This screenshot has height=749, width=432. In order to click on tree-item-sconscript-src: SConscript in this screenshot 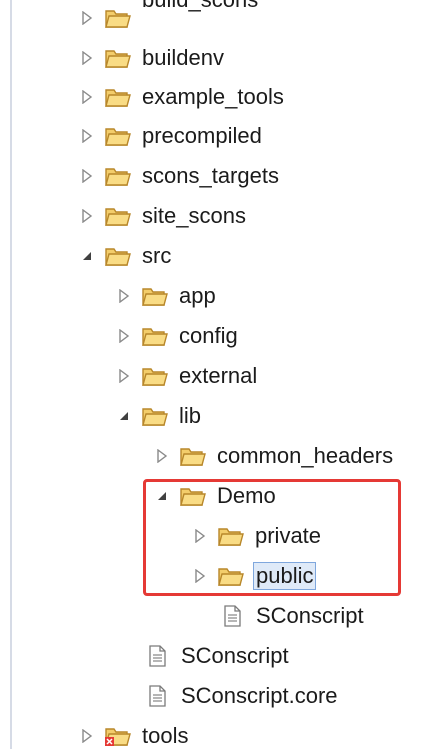, I will do `click(217, 656)`.